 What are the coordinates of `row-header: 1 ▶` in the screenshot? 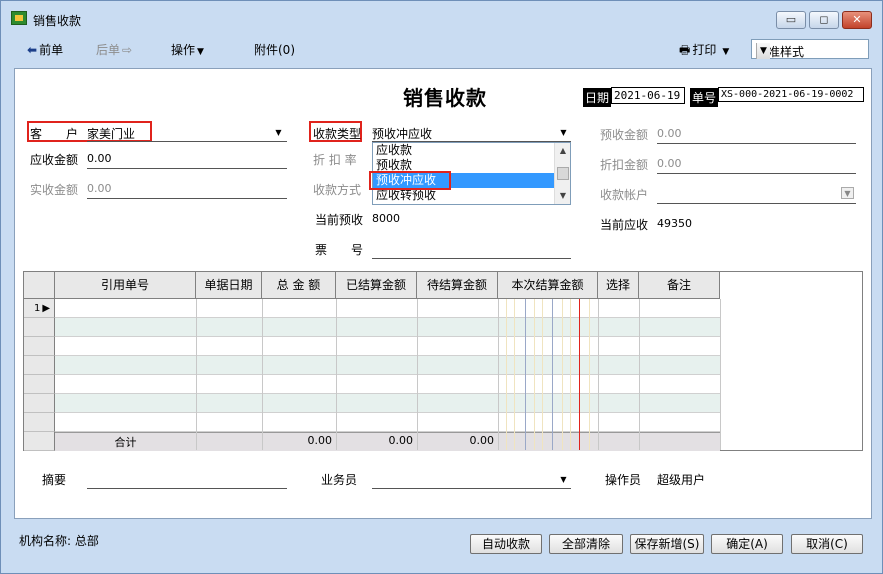 It's located at (39, 308).